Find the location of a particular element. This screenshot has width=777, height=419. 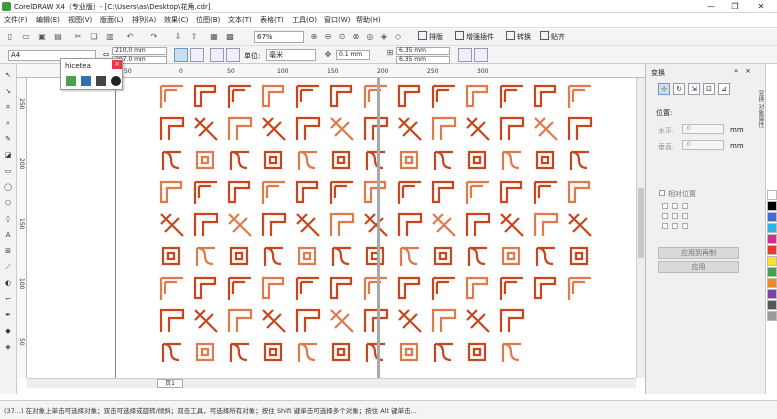

minimize-button: — is located at coordinates (711, 6).